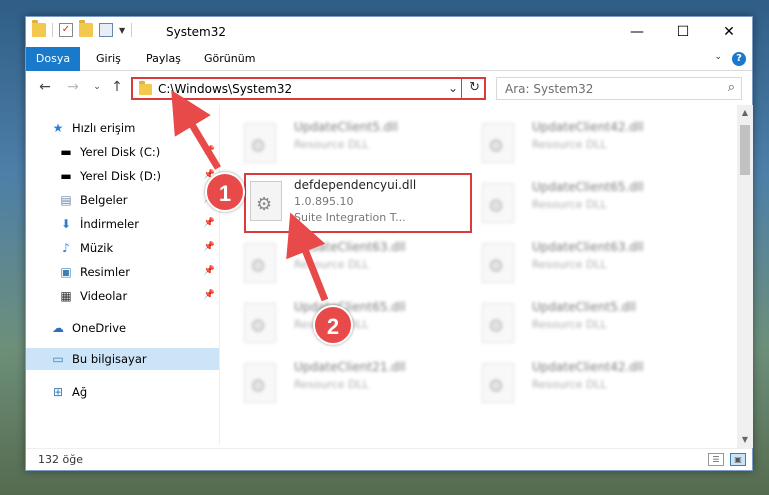  What do you see at coordinates (731, 87) in the screenshot?
I see `search-icon: ⌕` at bounding box center [731, 87].